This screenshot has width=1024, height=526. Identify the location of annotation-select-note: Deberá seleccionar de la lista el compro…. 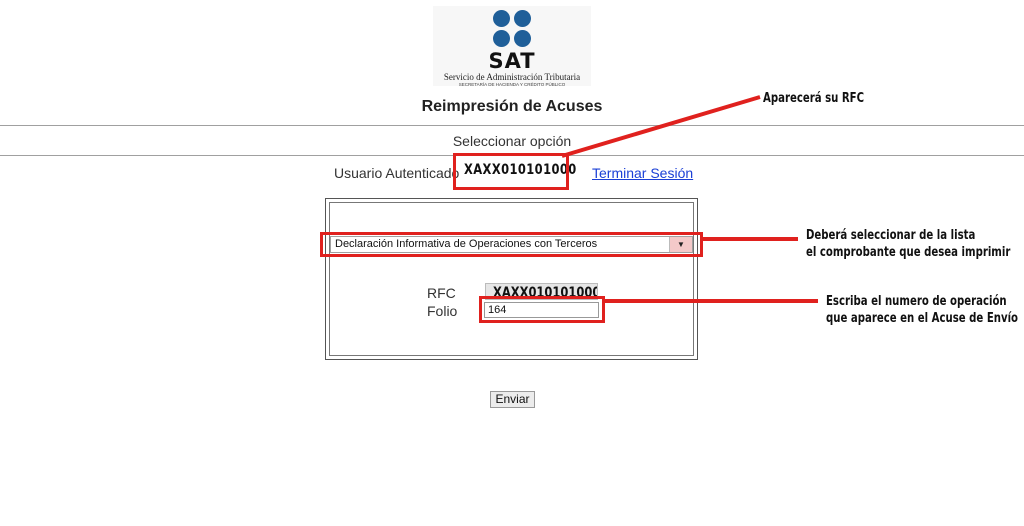
(908, 244).